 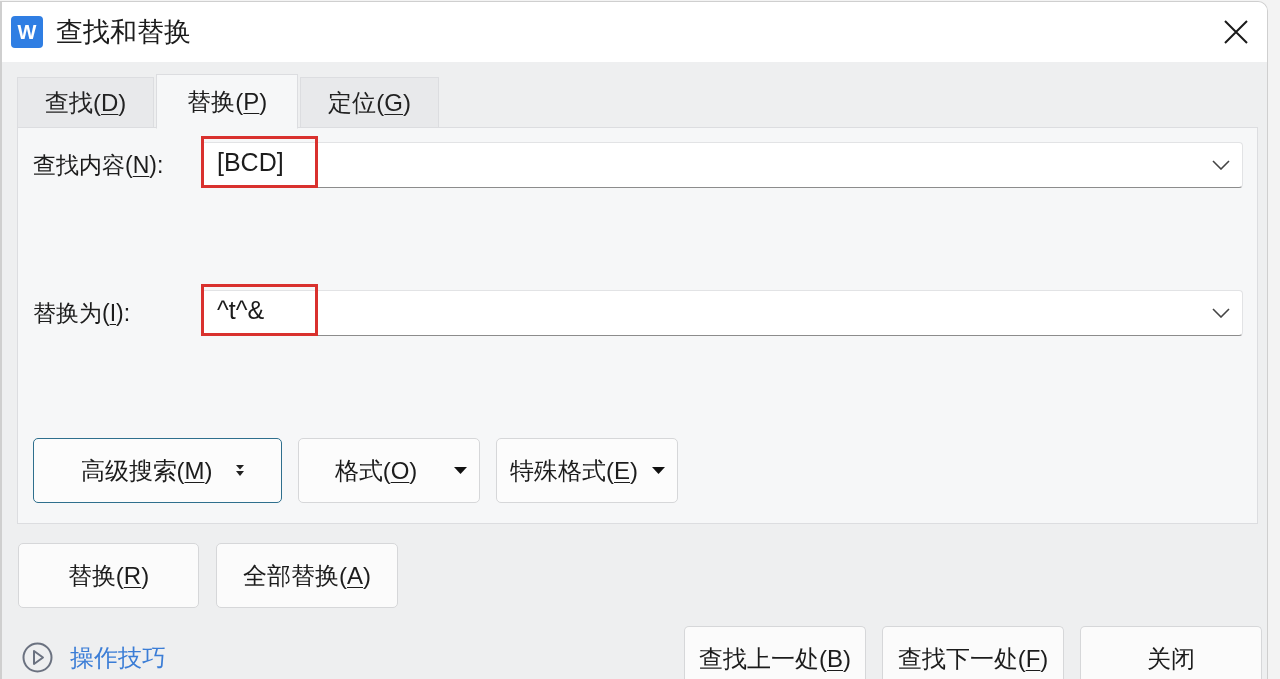 I want to click on window-title: 查找和替换, so click(x=123, y=32).